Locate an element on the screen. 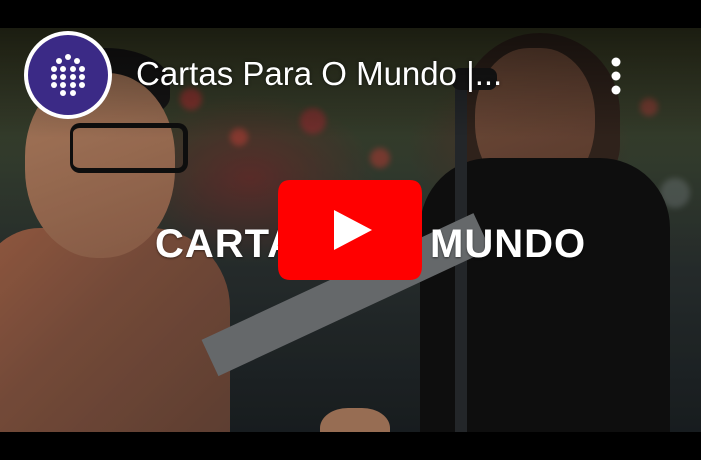 This screenshot has width=701, height=460. youtube-play-icon is located at coordinates (350, 230).